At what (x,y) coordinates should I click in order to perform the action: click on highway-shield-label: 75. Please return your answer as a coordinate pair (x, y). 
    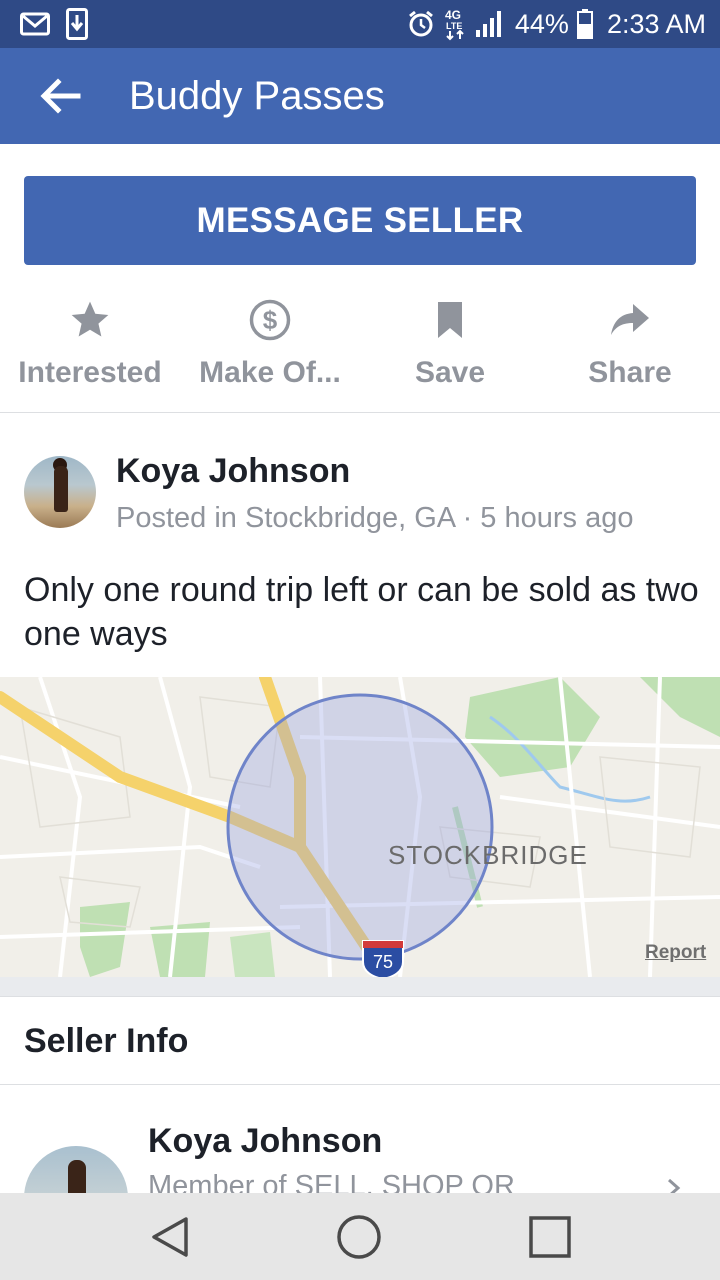
    Looking at the image, I should click on (383, 962).